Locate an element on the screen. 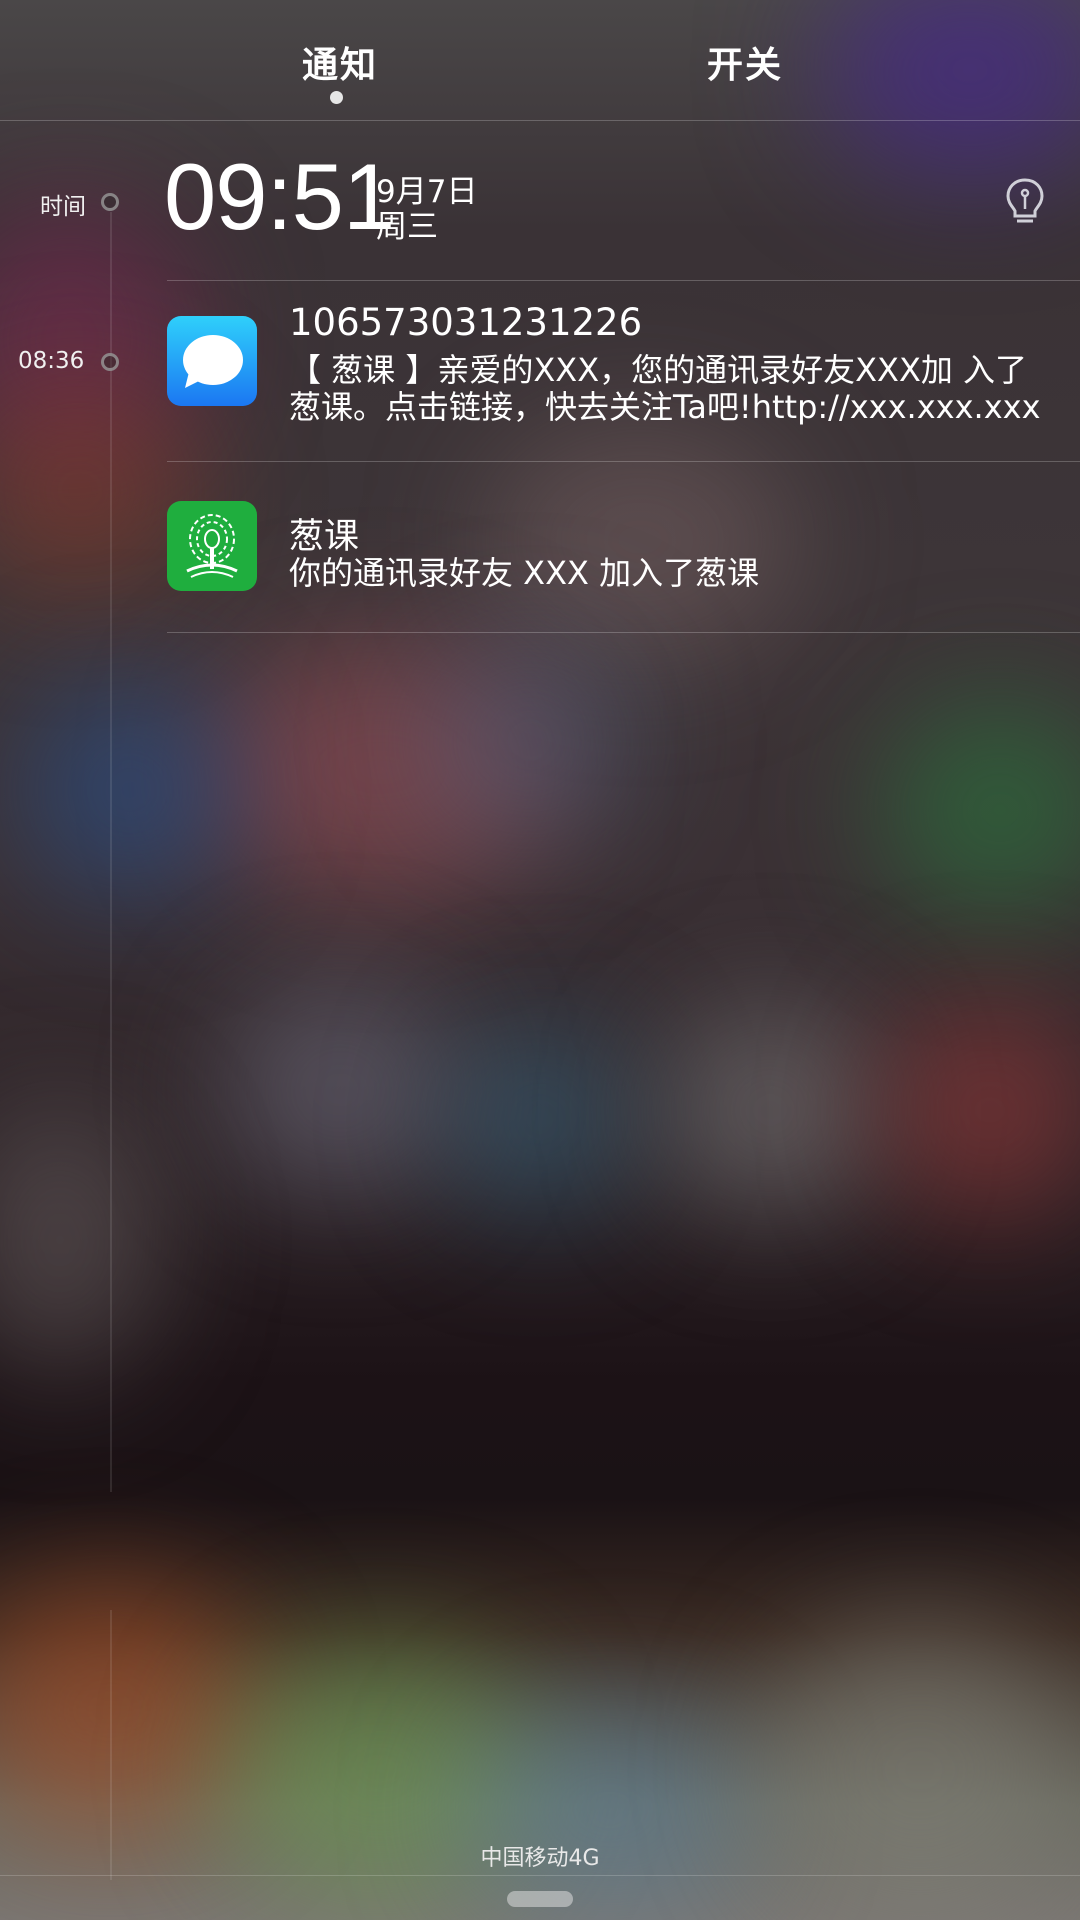 The width and height of the screenshot is (1080, 1920). tree-logo-icon is located at coordinates (212, 546).